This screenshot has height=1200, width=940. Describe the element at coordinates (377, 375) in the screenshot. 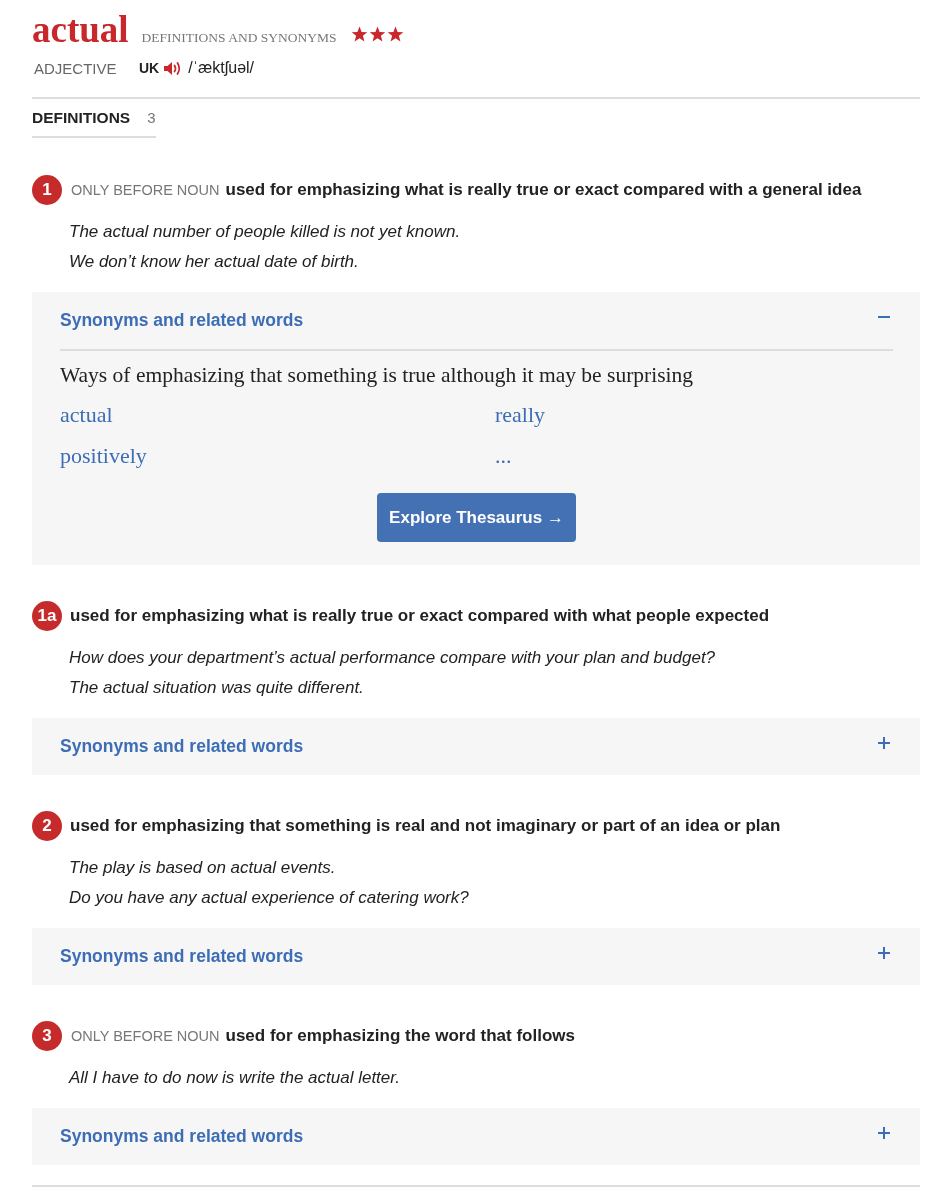

I see `synonym-group-heading: Ways of emphasizing that something is true although it may be surprising` at that location.